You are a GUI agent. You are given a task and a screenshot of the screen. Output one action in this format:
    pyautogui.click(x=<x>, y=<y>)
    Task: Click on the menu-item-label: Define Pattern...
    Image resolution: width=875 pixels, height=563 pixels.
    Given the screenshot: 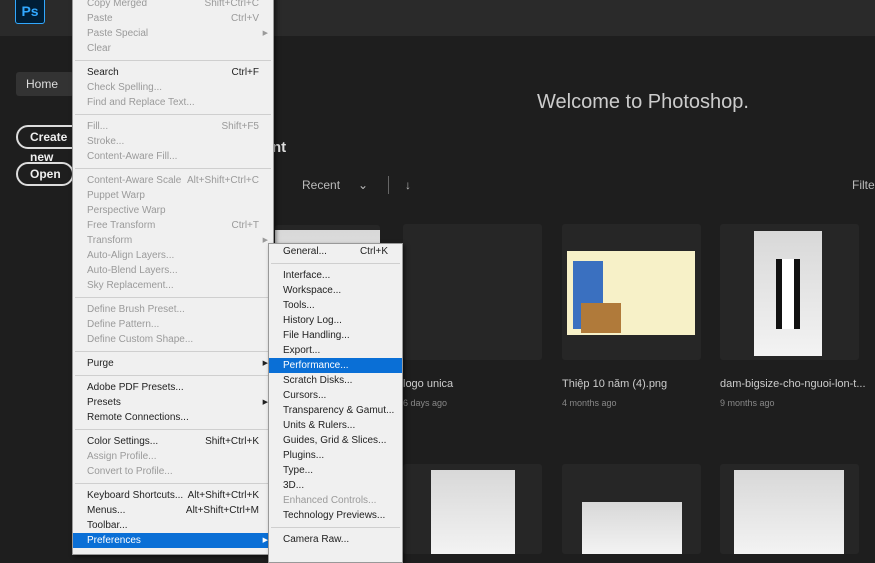 What is the action you would take?
    pyautogui.click(x=123, y=324)
    